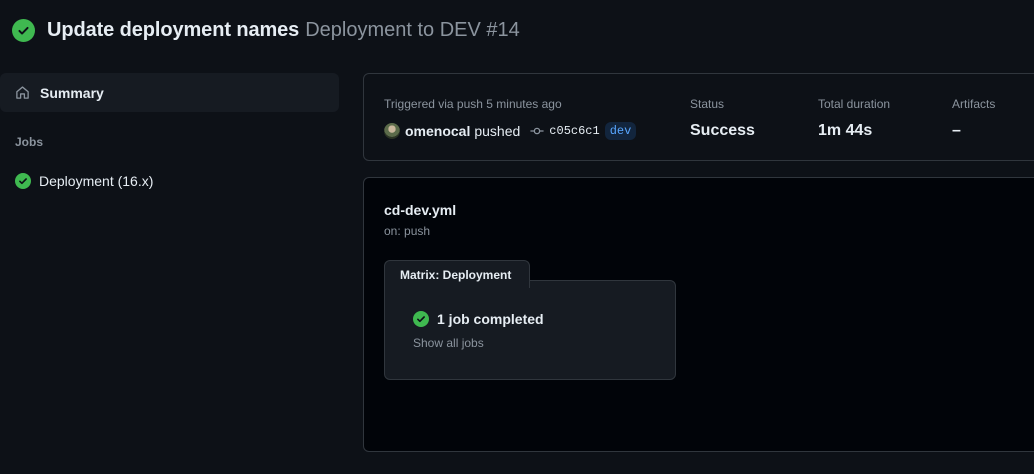  Describe the element at coordinates (169, 92) in the screenshot. I see `sidebar-item-summary: Summary` at that location.